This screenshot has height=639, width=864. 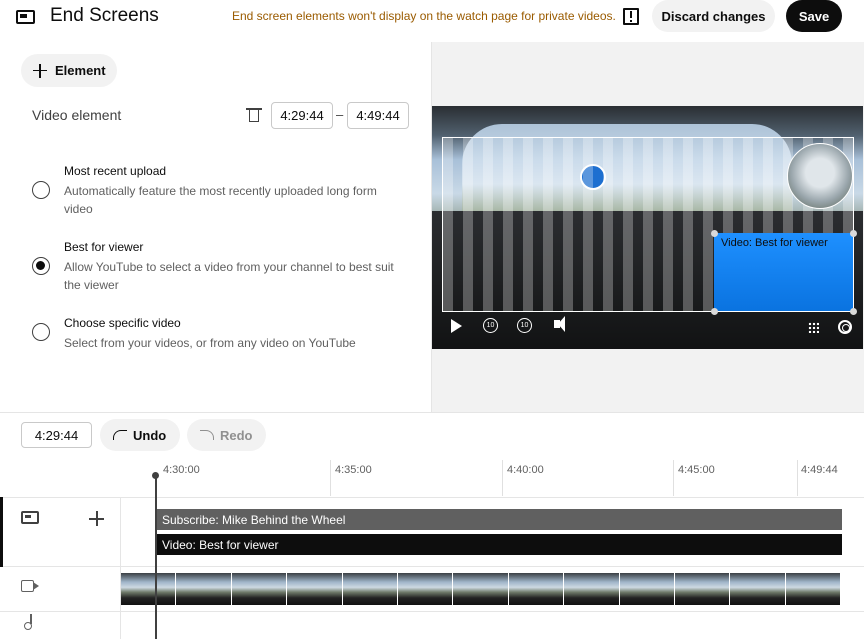 What do you see at coordinates (774, 243) in the screenshot?
I see `video-element-label: Video: Best for viewer` at bounding box center [774, 243].